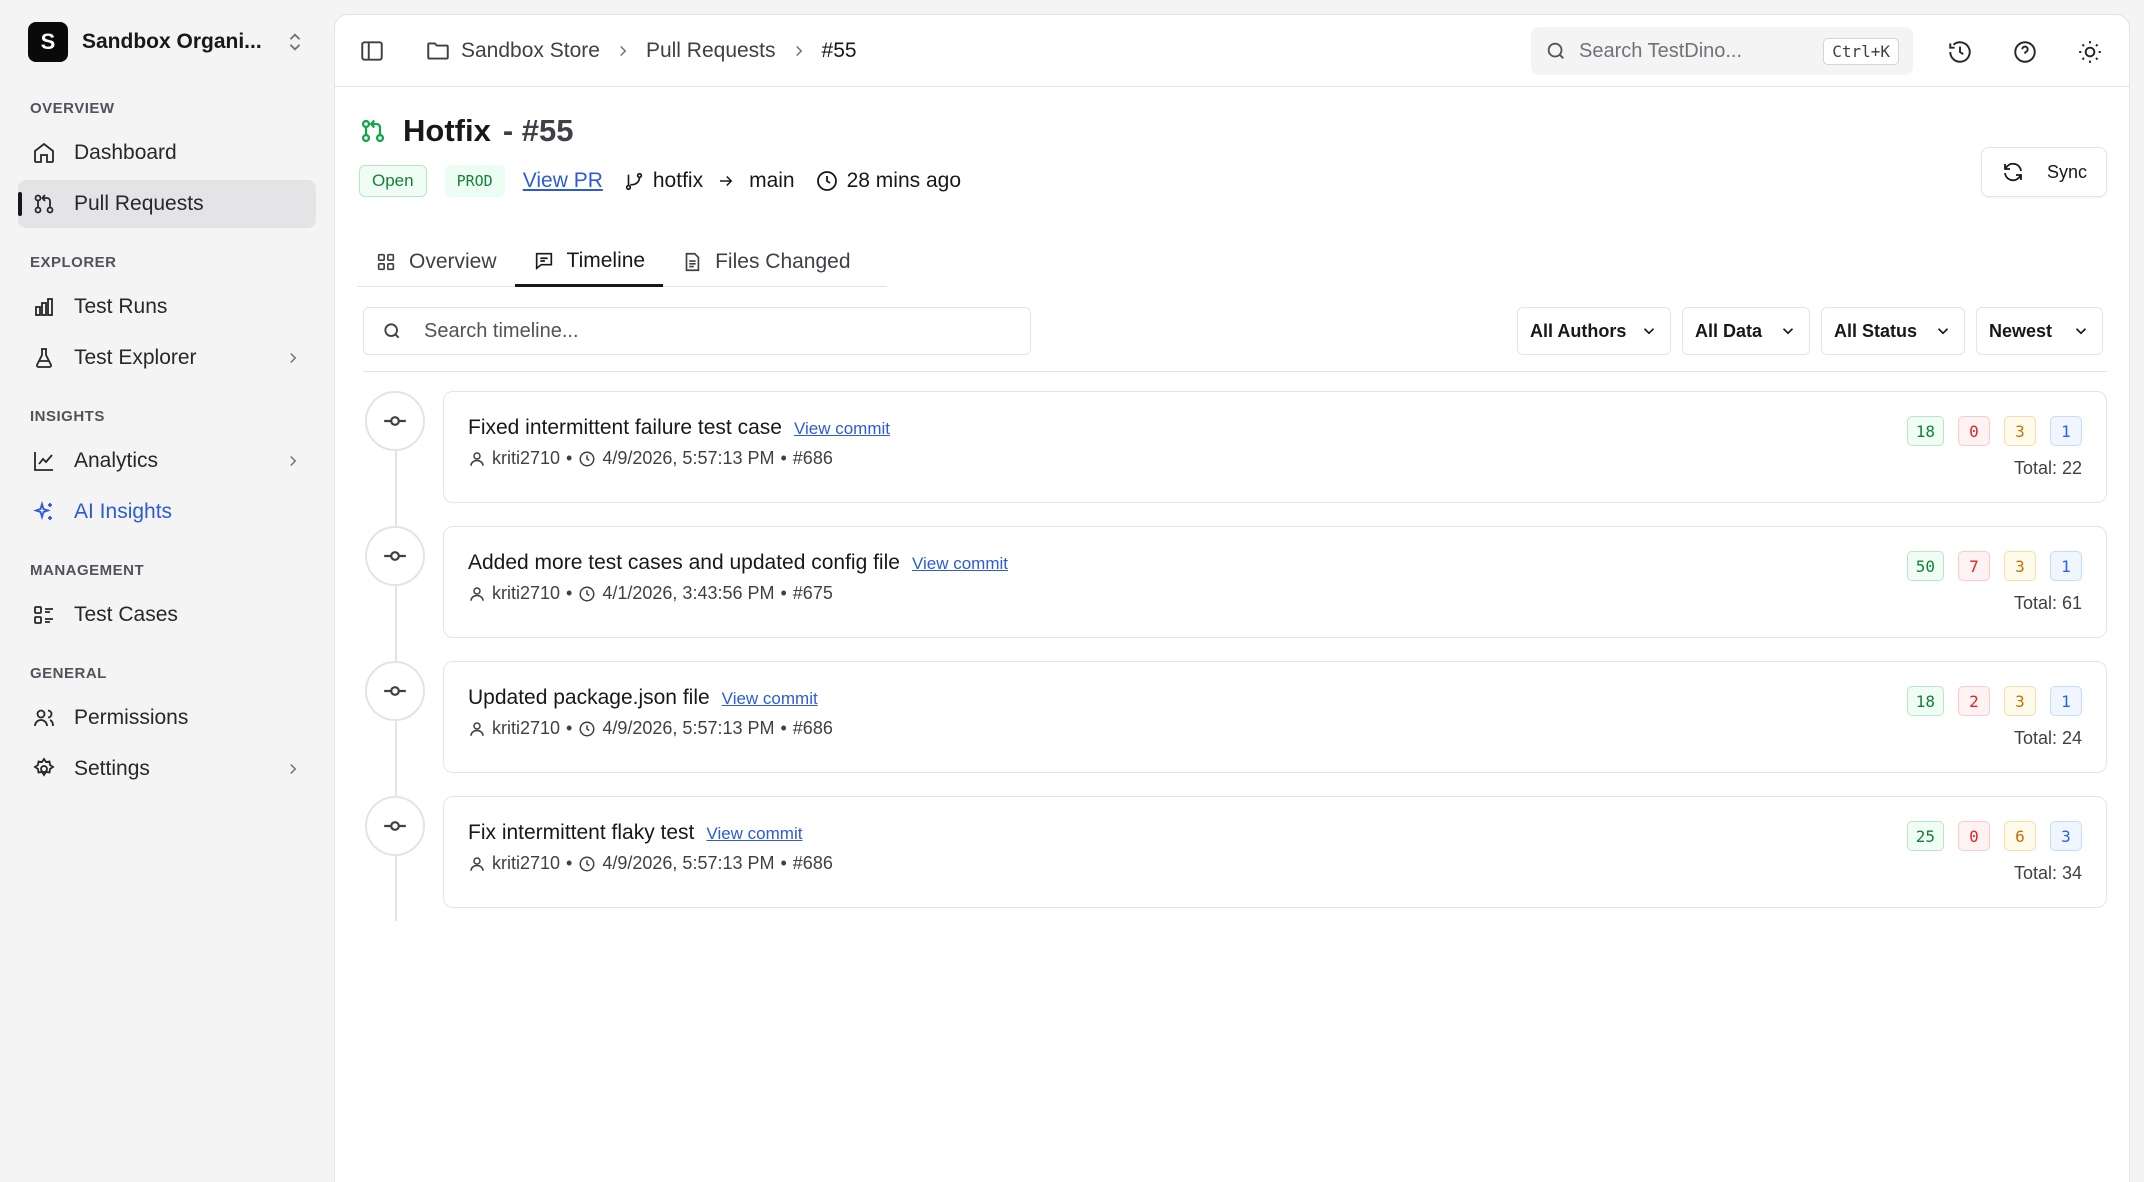 The width and height of the screenshot is (2144, 1182). What do you see at coordinates (386, 262) in the screenshot?
I see `grid-icon` at bounding box center [386, 262].